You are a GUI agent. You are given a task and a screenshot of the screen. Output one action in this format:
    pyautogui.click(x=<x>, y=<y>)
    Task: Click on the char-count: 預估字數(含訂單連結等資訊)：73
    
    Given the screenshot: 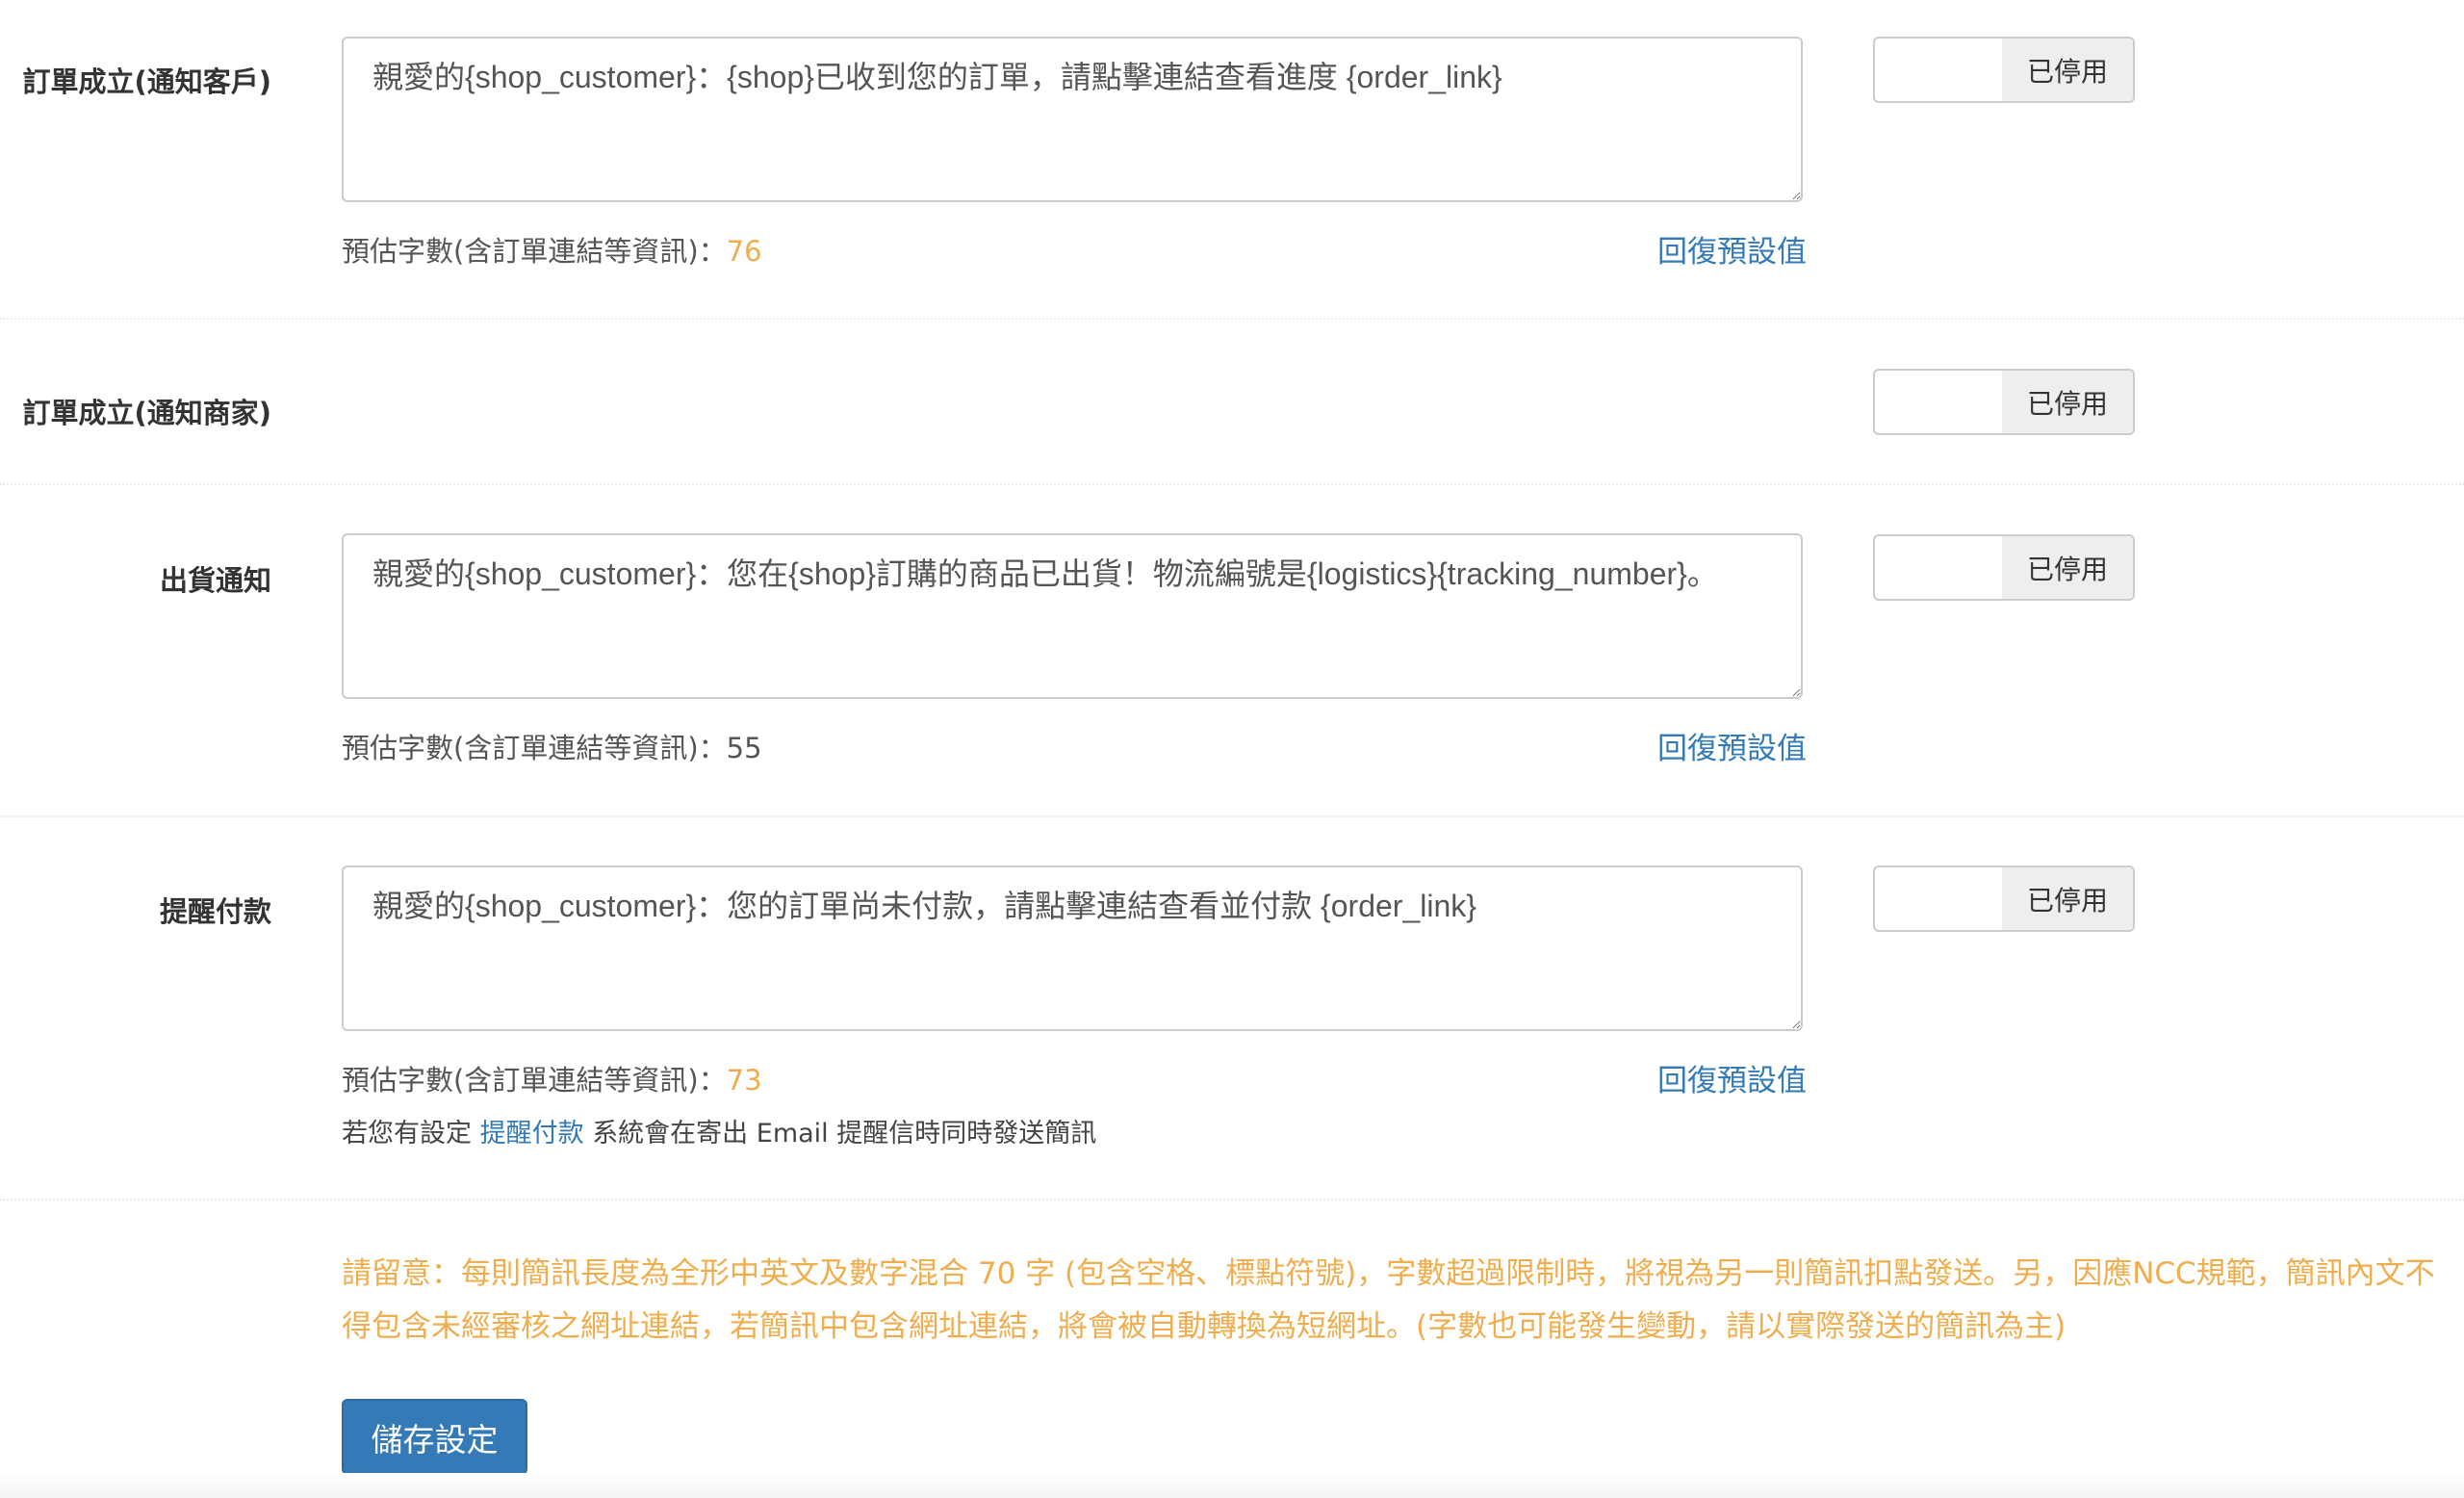 What is the action you would take?
    pyautogui.click(x=552, y=1078)
    